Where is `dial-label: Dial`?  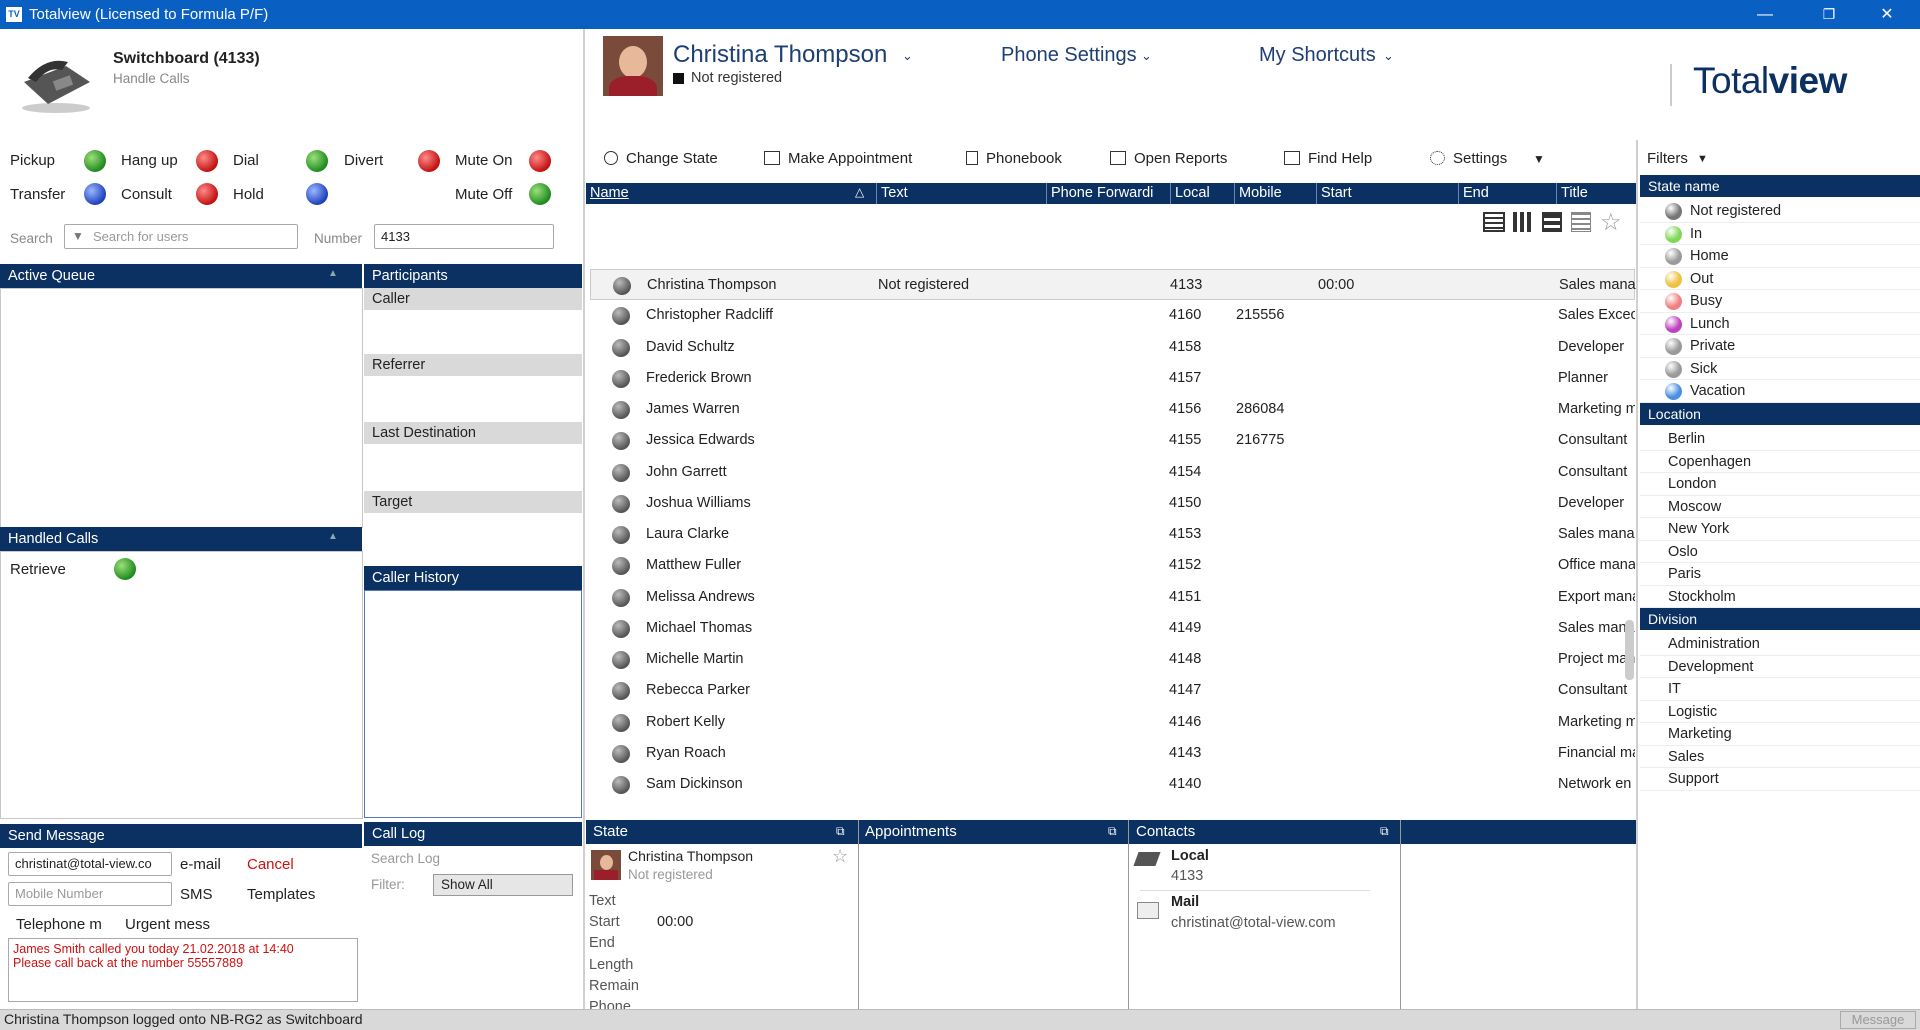 dial-label: Dial is located at coordinates (246, 160).